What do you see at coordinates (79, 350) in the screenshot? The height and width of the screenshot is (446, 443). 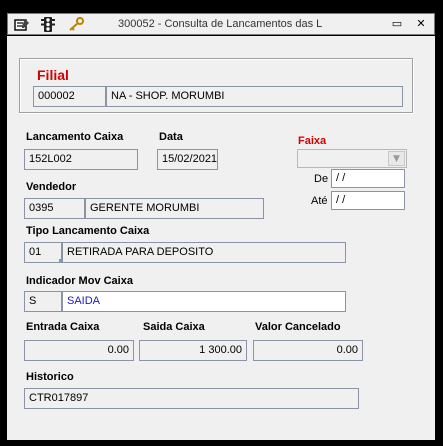 I see `entrada-field: 0.00` at bounding box center [79, 350].